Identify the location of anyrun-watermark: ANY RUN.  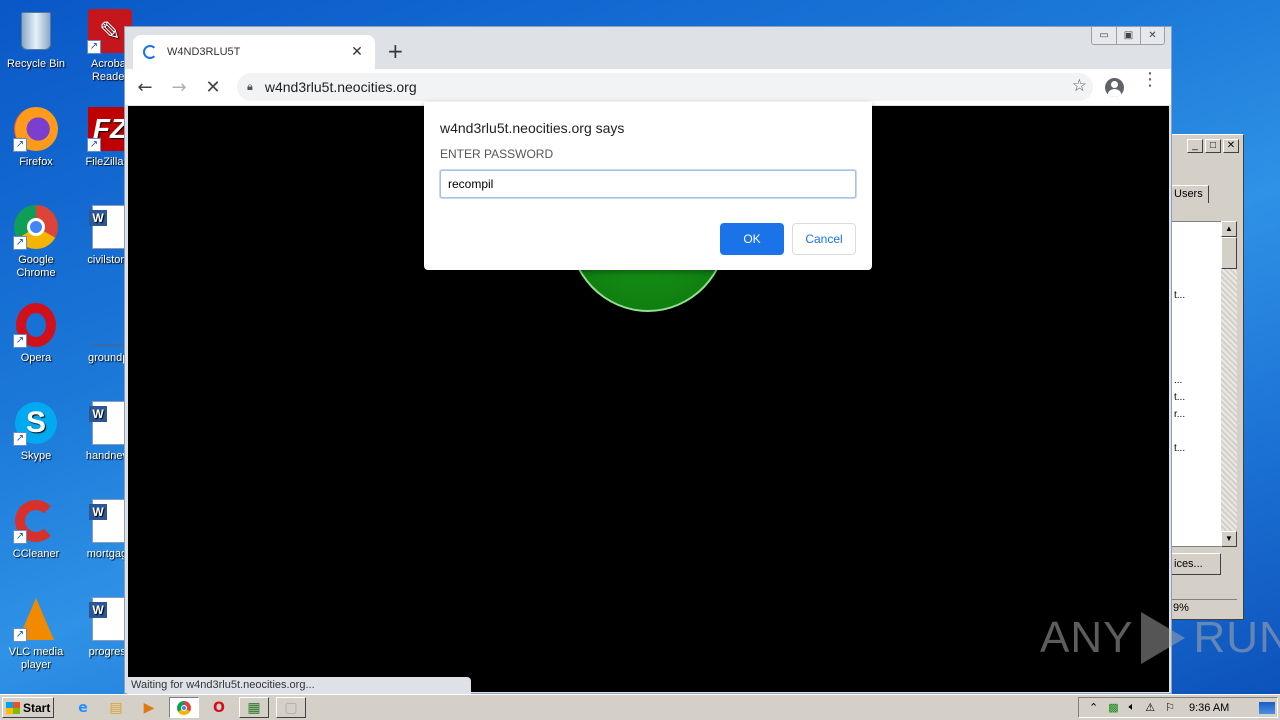
(1160, 638).